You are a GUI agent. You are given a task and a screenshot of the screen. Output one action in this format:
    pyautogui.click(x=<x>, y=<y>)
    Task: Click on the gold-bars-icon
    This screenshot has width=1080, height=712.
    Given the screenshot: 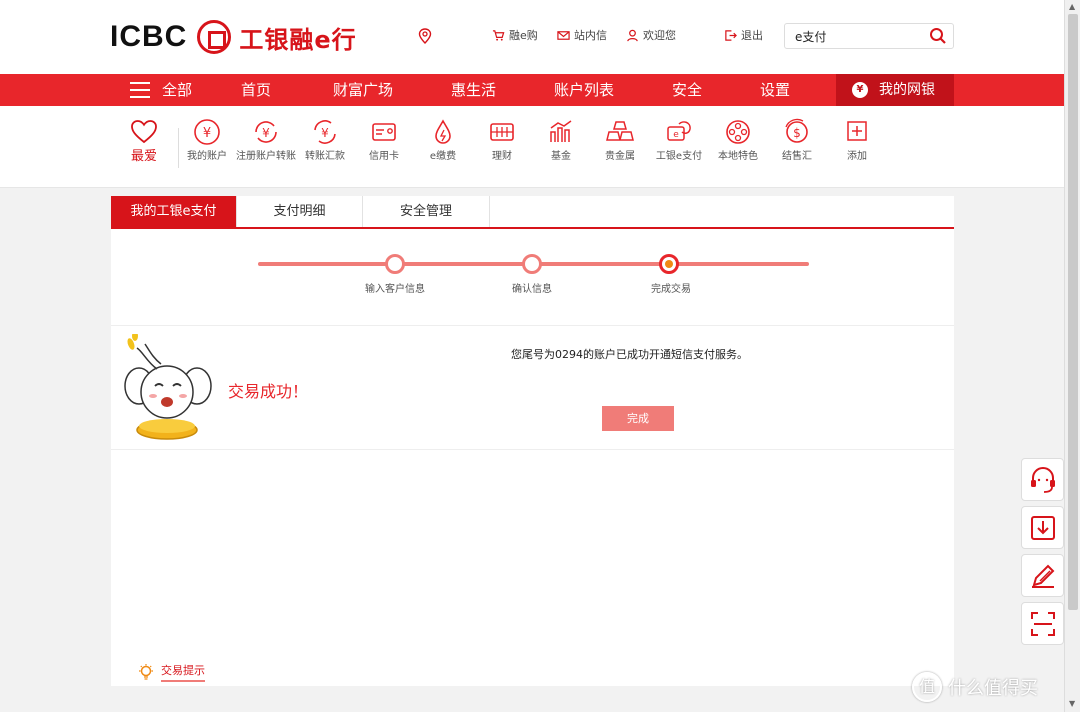 What is the action you would take?
    pyautogui.click(x=620, y=131)
    